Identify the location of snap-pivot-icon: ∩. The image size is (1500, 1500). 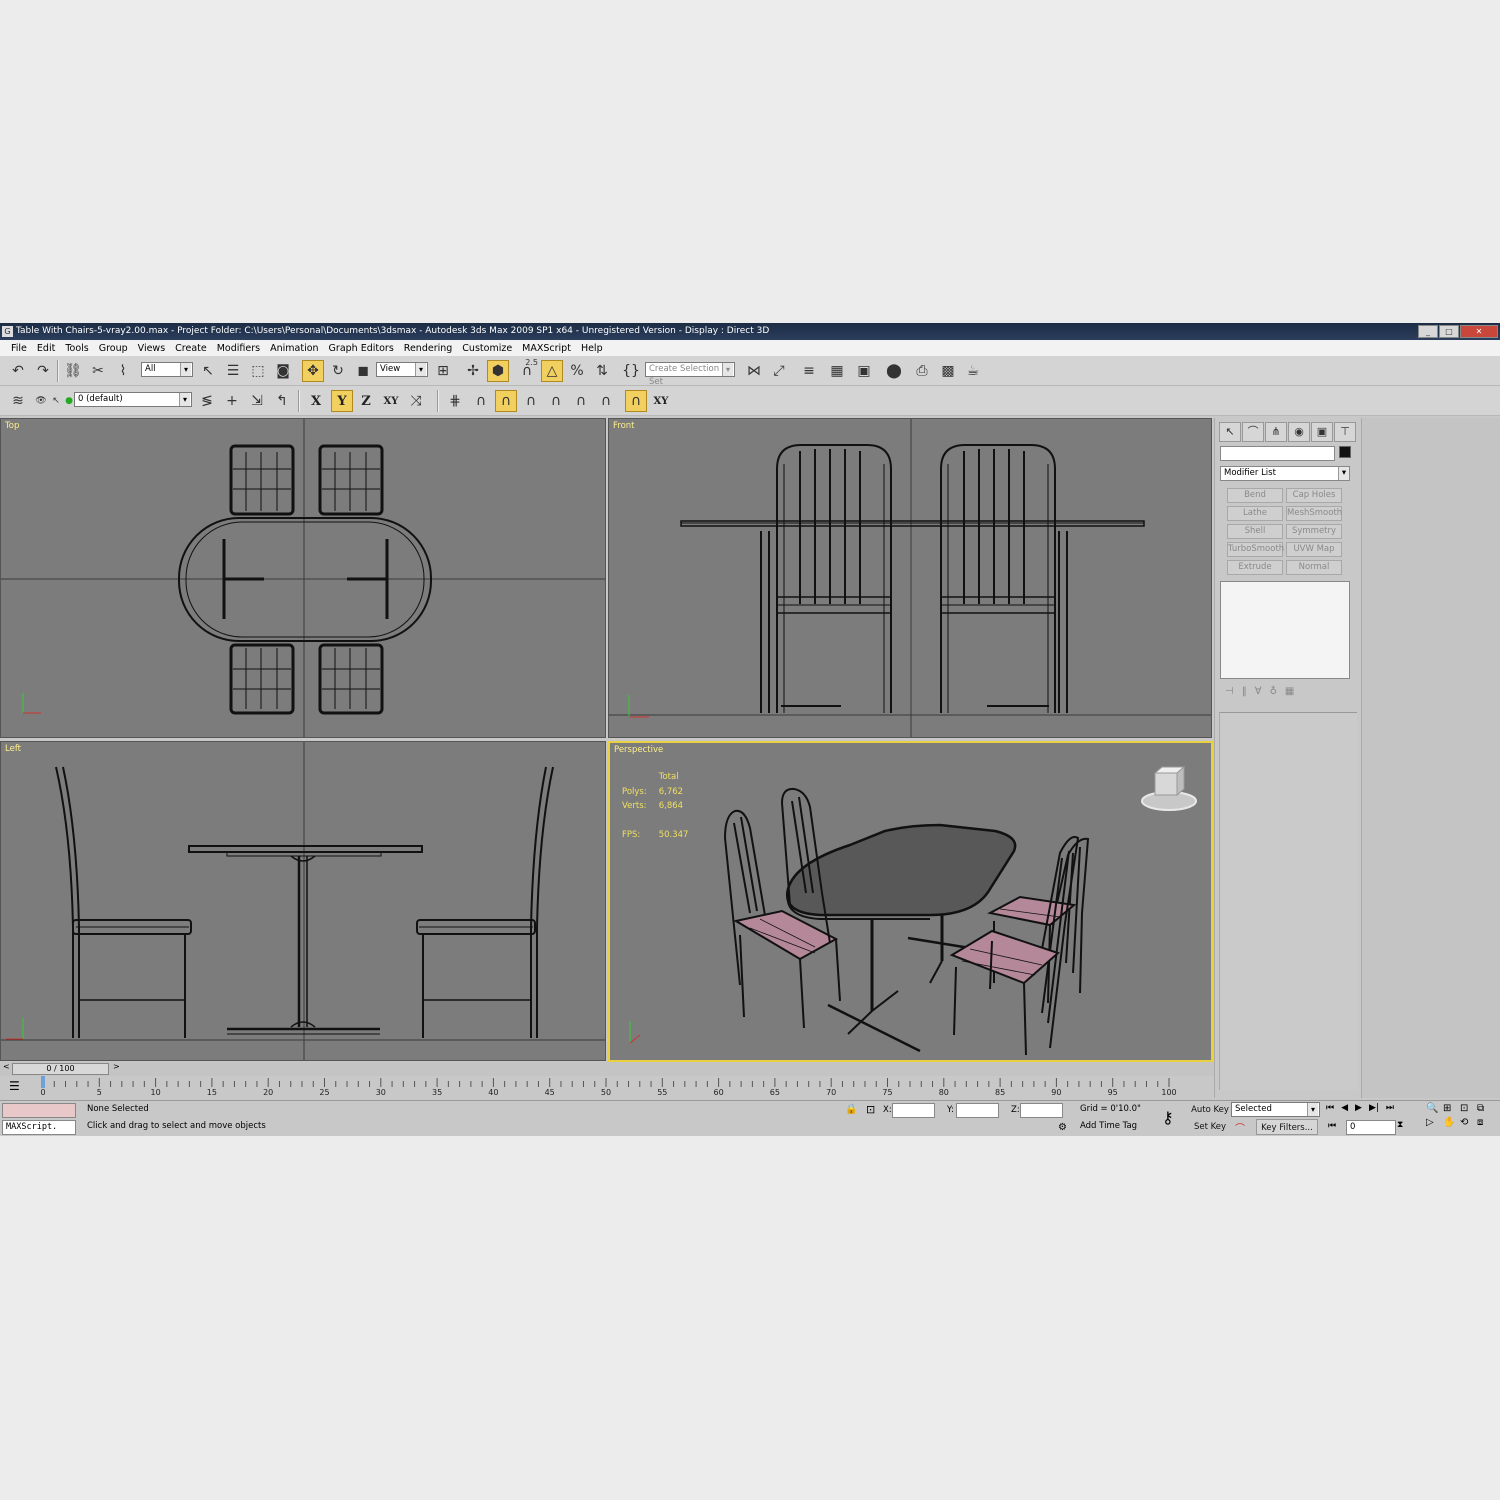
(606, 401).